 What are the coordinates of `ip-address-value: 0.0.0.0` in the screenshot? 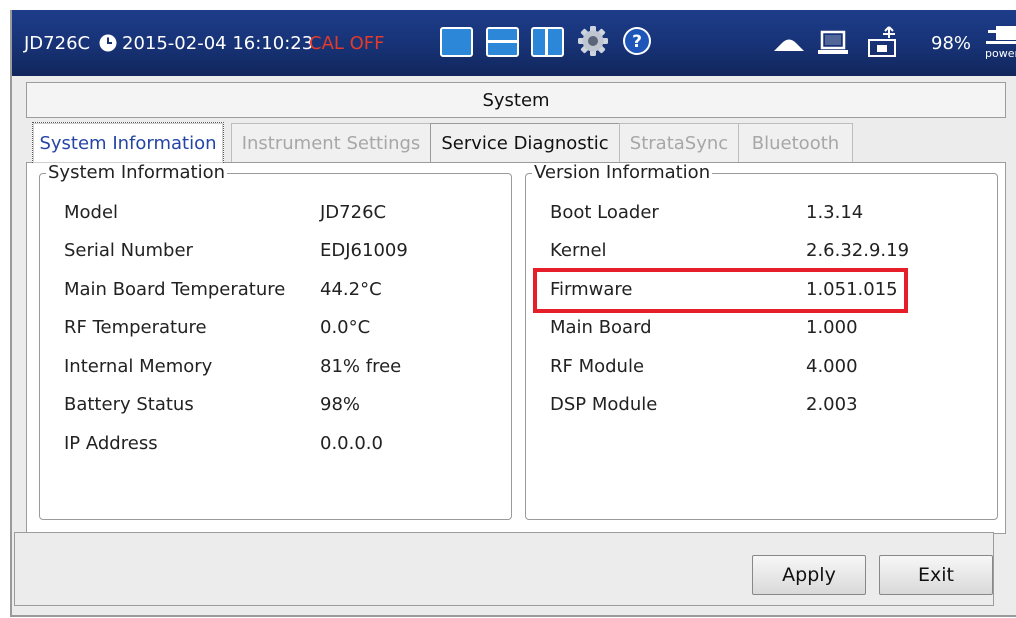 It's located at (351, 443).